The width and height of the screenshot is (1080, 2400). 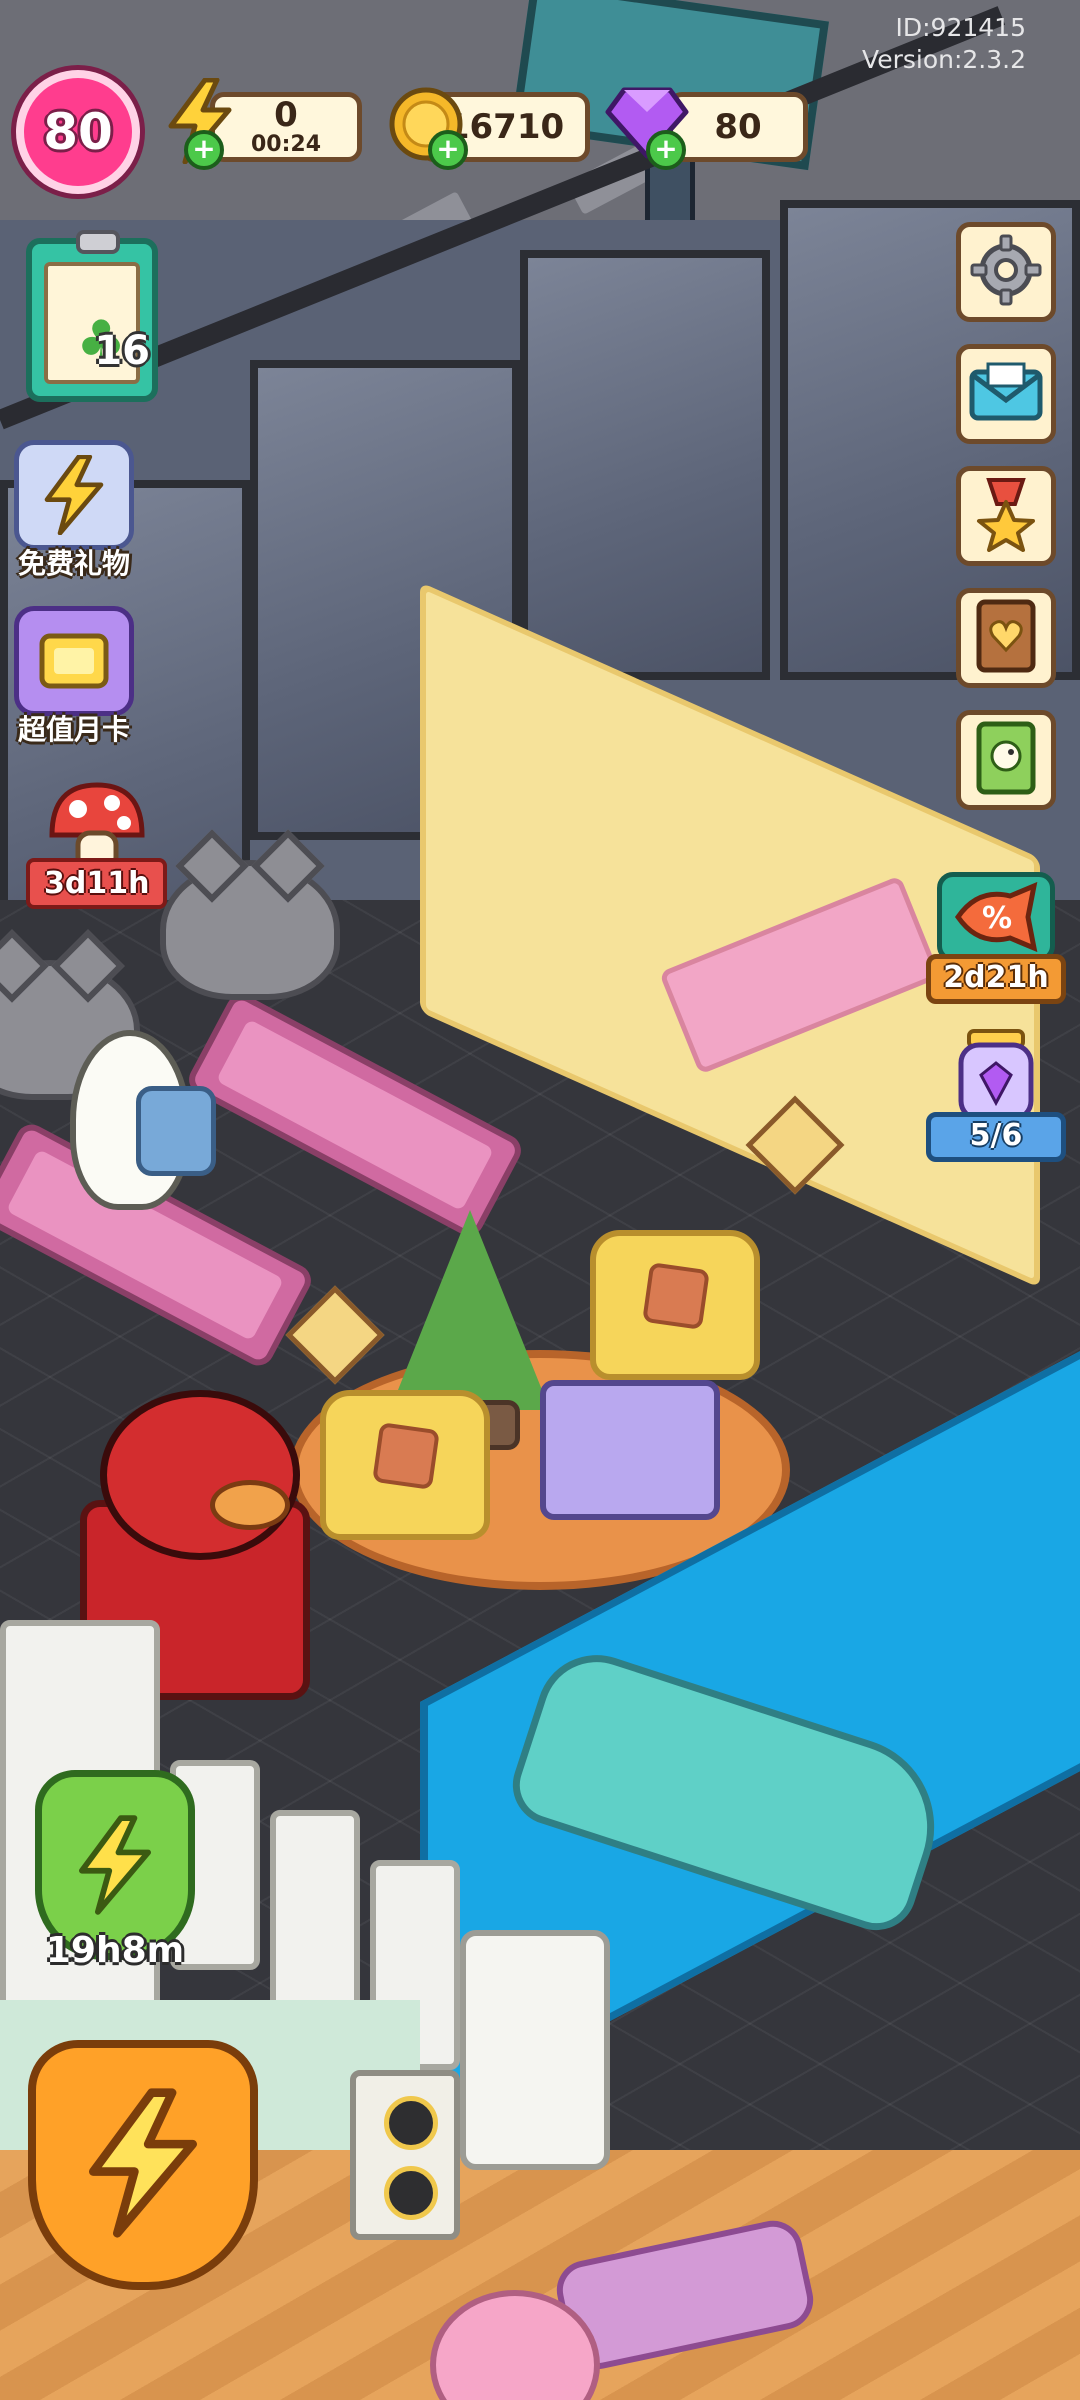 I want to click on mail-icon, so click(x=1006, y=394).